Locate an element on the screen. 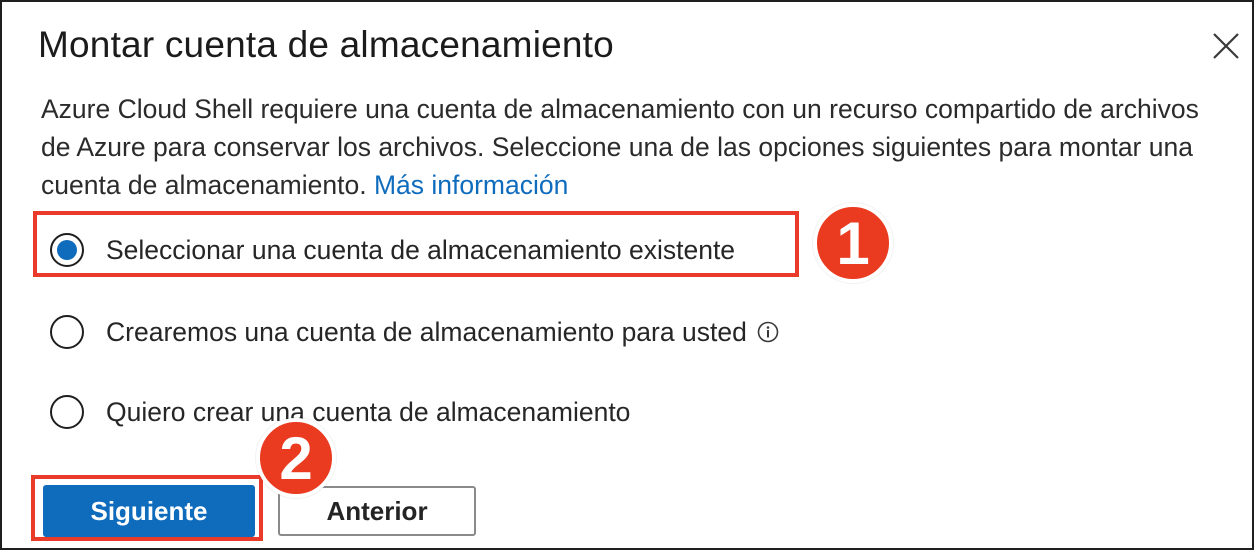 The image size is (1254, 550). step-badge-1: 1 is located at coordinates (853, 243).